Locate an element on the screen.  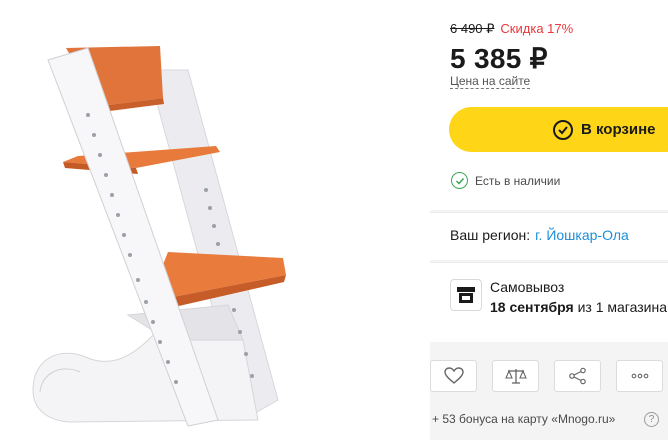
more-icon is located at coordinates (639, 376).